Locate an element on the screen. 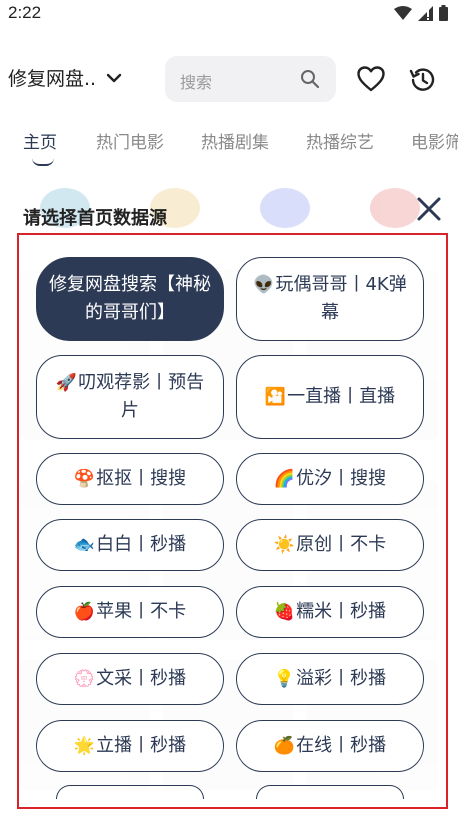 The height and width of the screenshot is (820, 458). source-option-label: 原创丨不卡 is located at coordinates (341, 544).